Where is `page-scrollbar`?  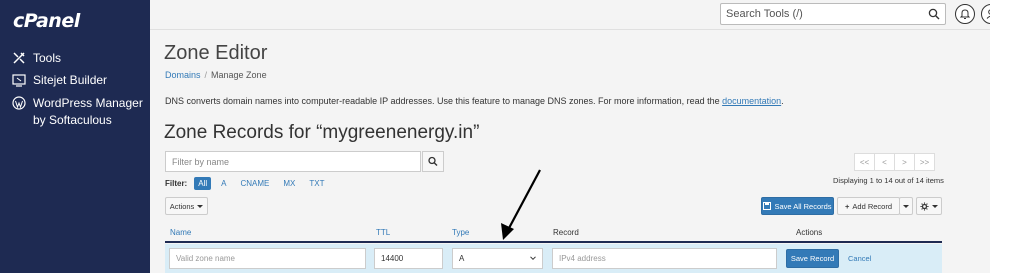 page-scrollbar is located at coordinates (1007, 136).